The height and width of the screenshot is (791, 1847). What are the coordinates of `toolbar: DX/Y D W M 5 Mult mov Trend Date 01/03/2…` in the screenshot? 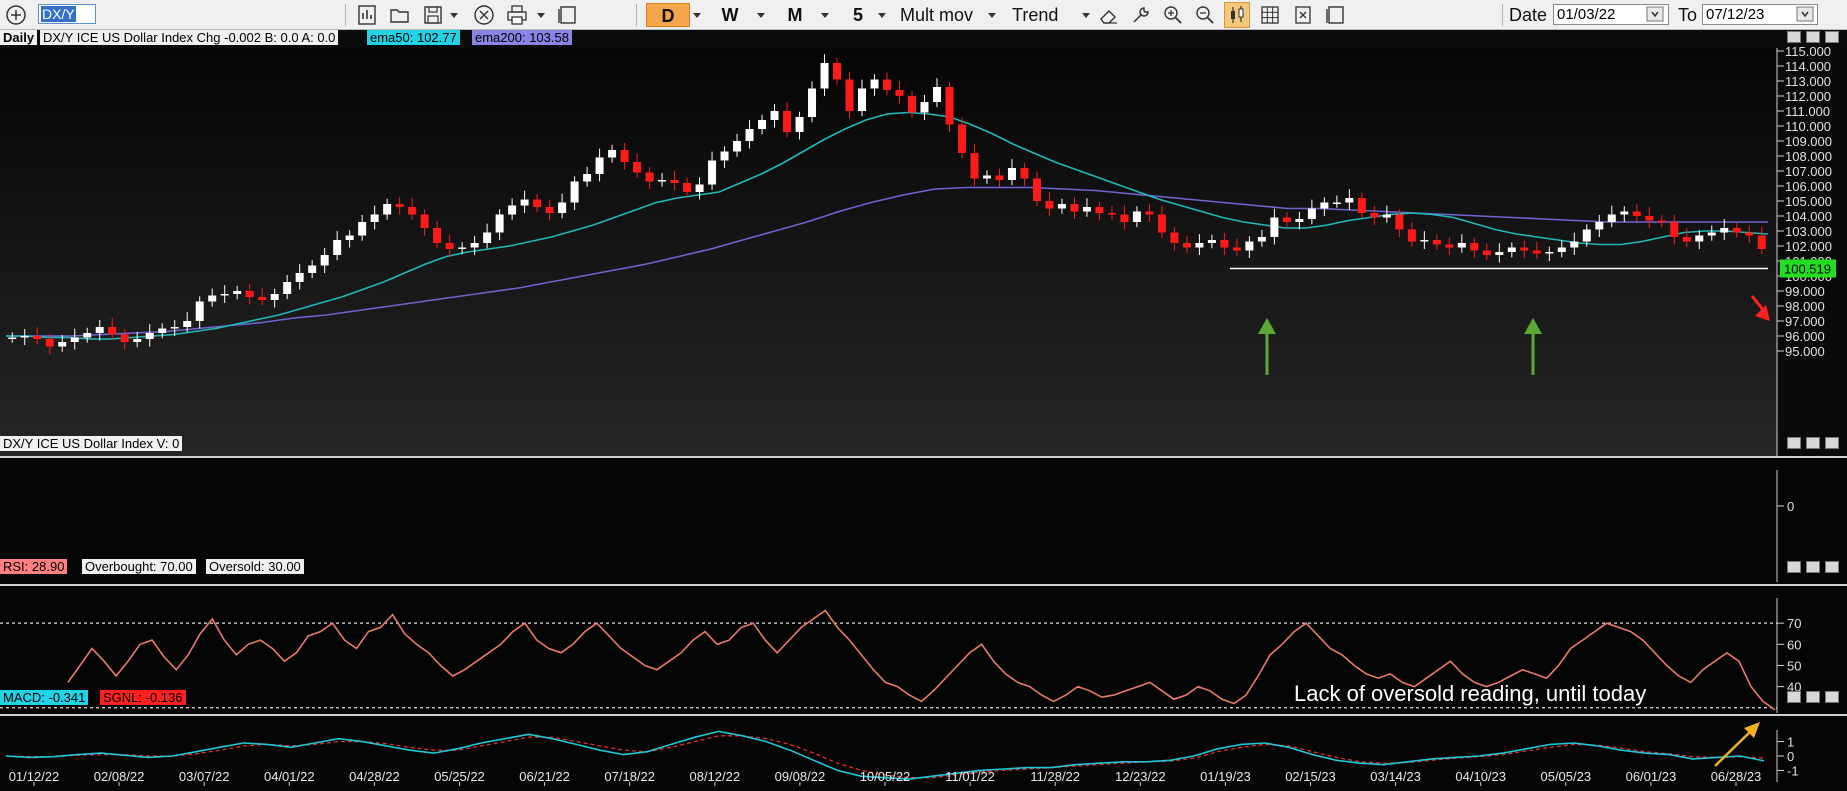 It's located at (923, 15).